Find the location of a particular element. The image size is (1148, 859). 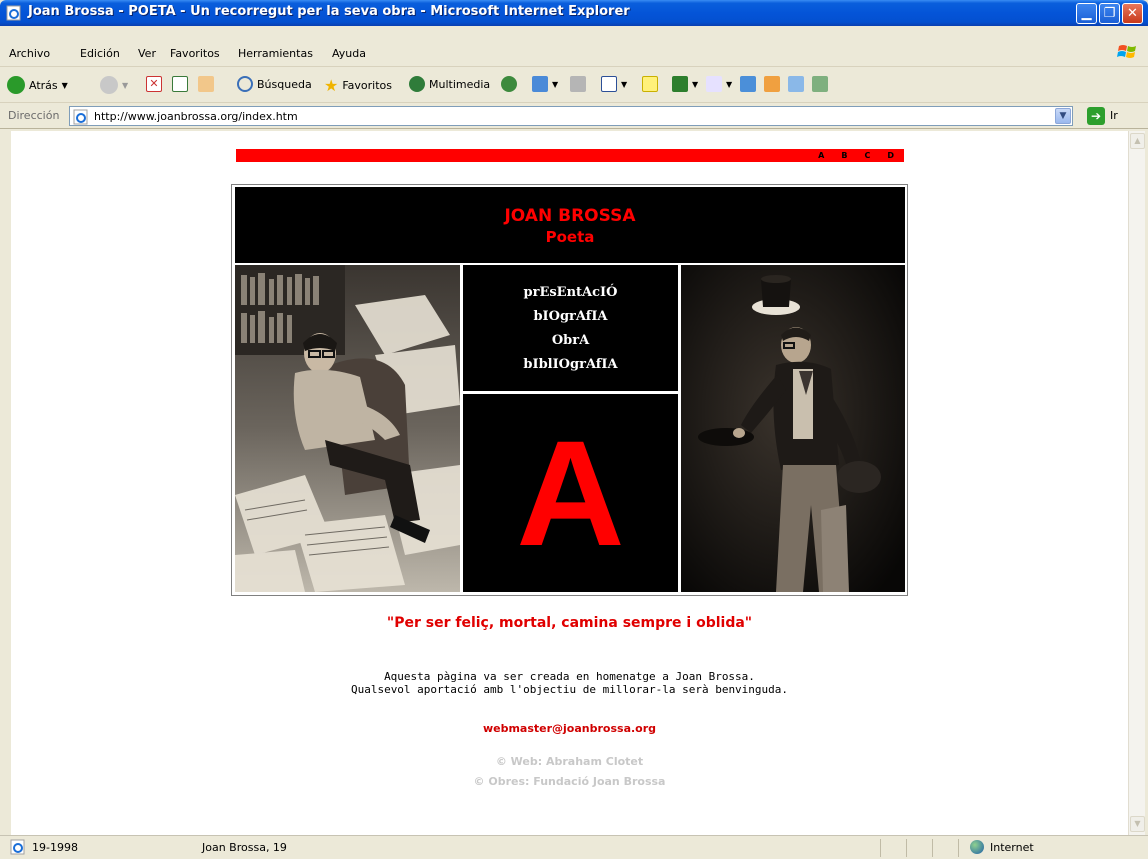

big-letter-a: A is located at coordinates (570, 493).